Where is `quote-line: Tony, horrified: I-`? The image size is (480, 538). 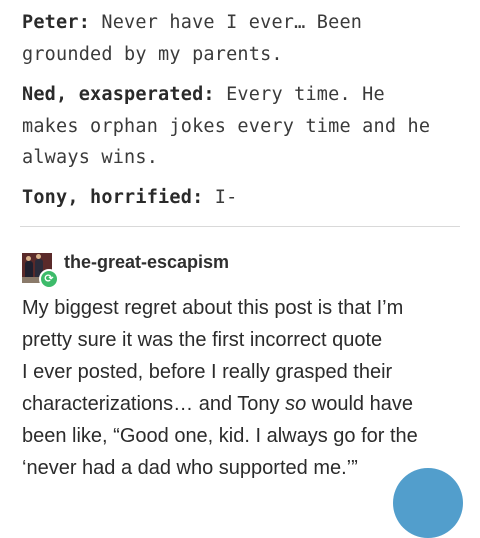
quote-line: Tony, horrified: I- is located at coordinates (129, 197).